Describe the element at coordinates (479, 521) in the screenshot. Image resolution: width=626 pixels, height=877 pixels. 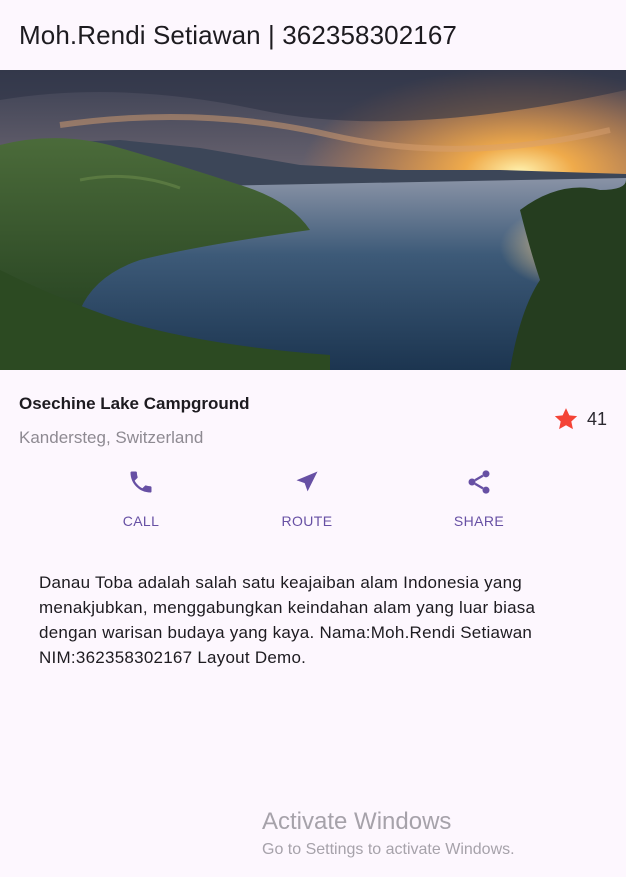
I see `share-label: SHARE` at that location.